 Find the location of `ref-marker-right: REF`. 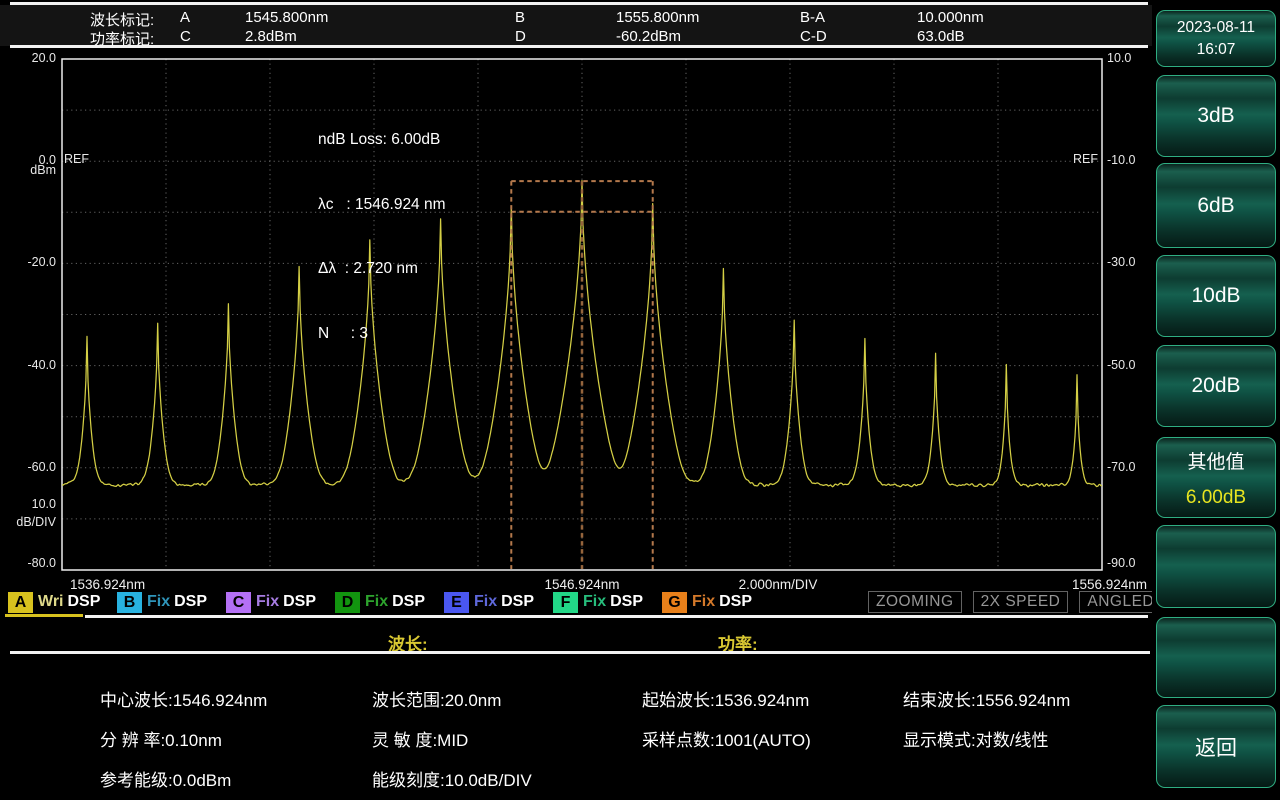

ref-marker-right: REF is located at coordinates (1085, 159).